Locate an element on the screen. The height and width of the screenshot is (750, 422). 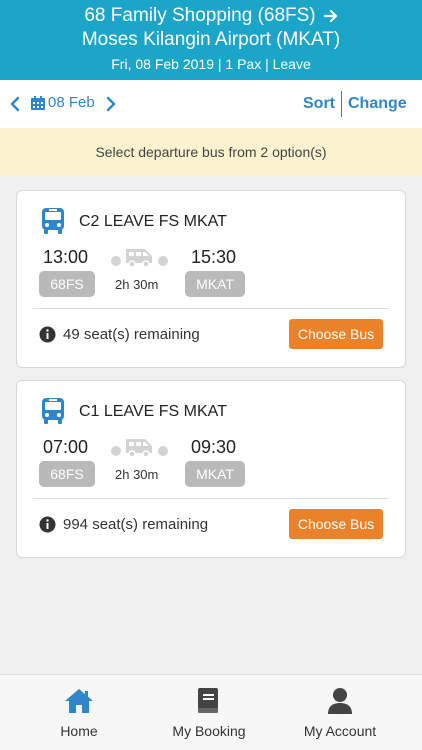
tab-my-account: My Account is located at coordinates (340, 712).